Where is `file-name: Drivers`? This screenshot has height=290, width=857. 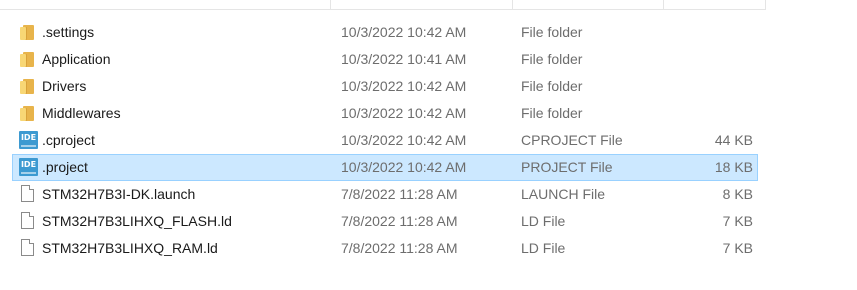 file-name: Drivers is located at coordinates (64, 86).